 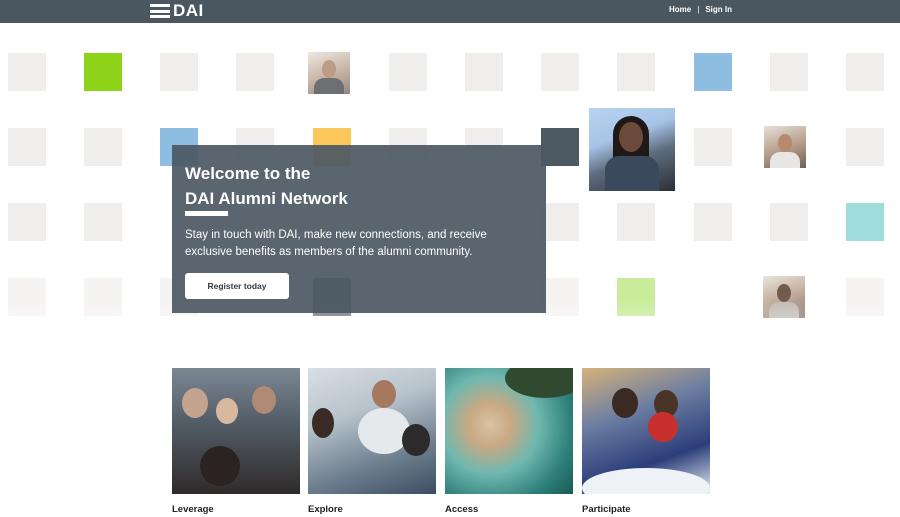 I want to click on feature-card-access: Access, so click(x=509, y=441).